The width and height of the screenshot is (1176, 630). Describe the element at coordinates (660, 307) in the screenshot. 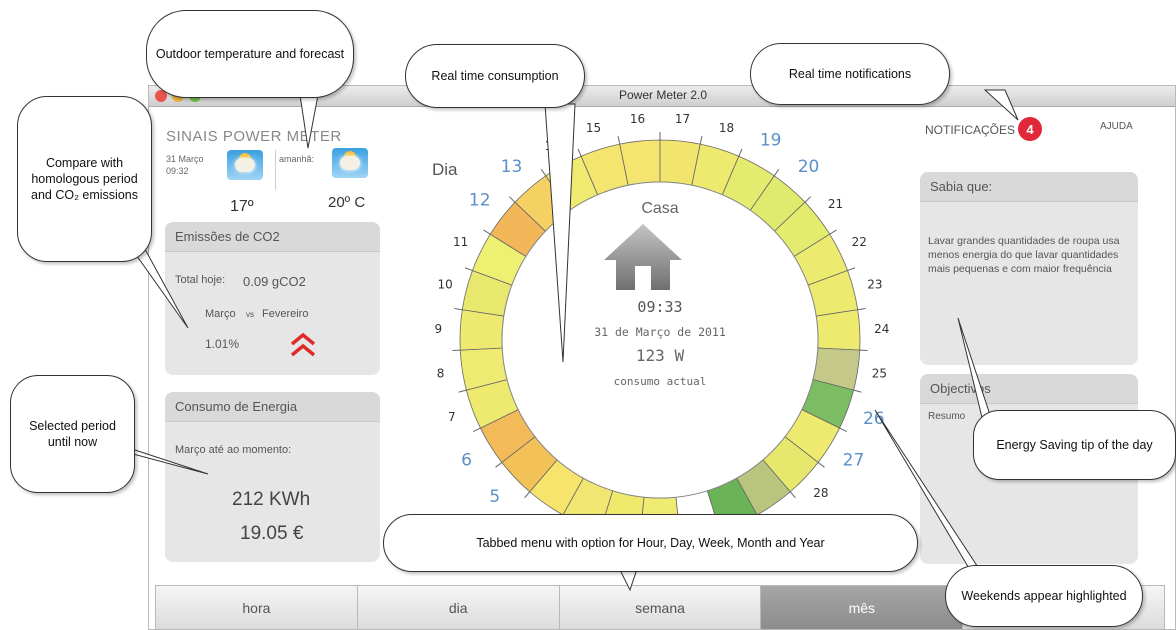

I see `dial-time: 09:33` at that location.